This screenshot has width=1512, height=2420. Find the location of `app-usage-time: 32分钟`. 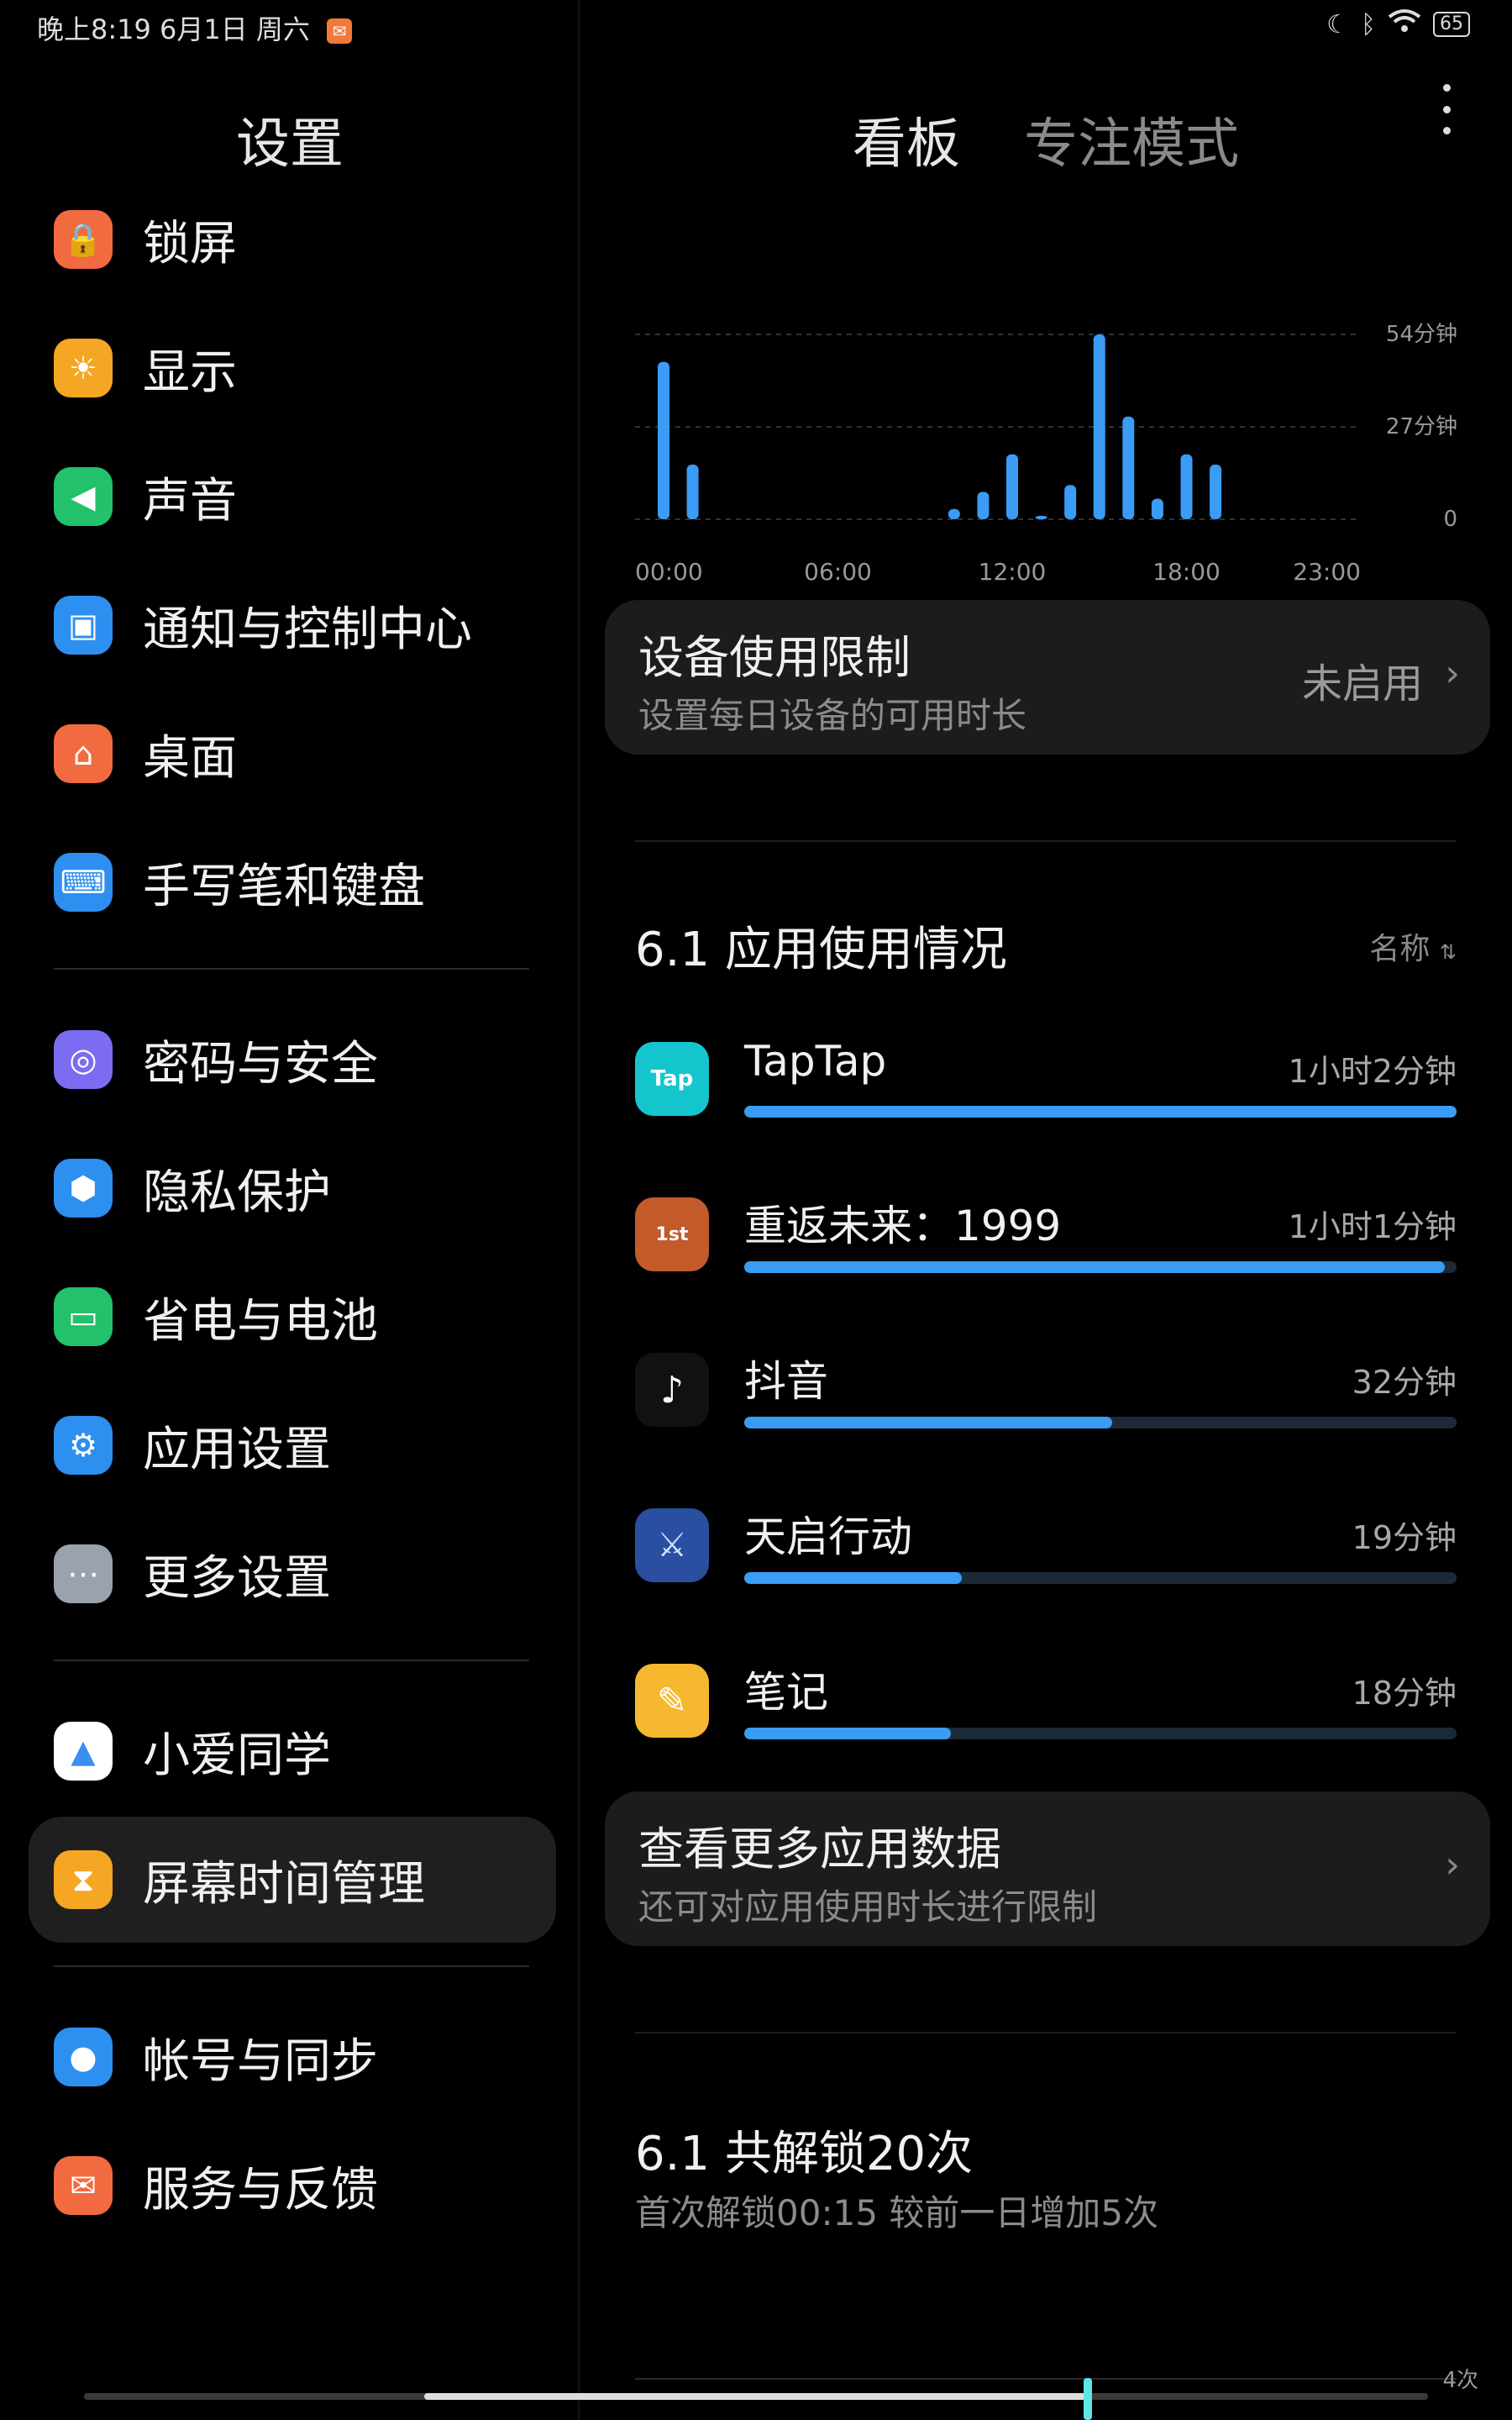

app-usage-time: 32分钟 is located at coordinates (1404, 1382).